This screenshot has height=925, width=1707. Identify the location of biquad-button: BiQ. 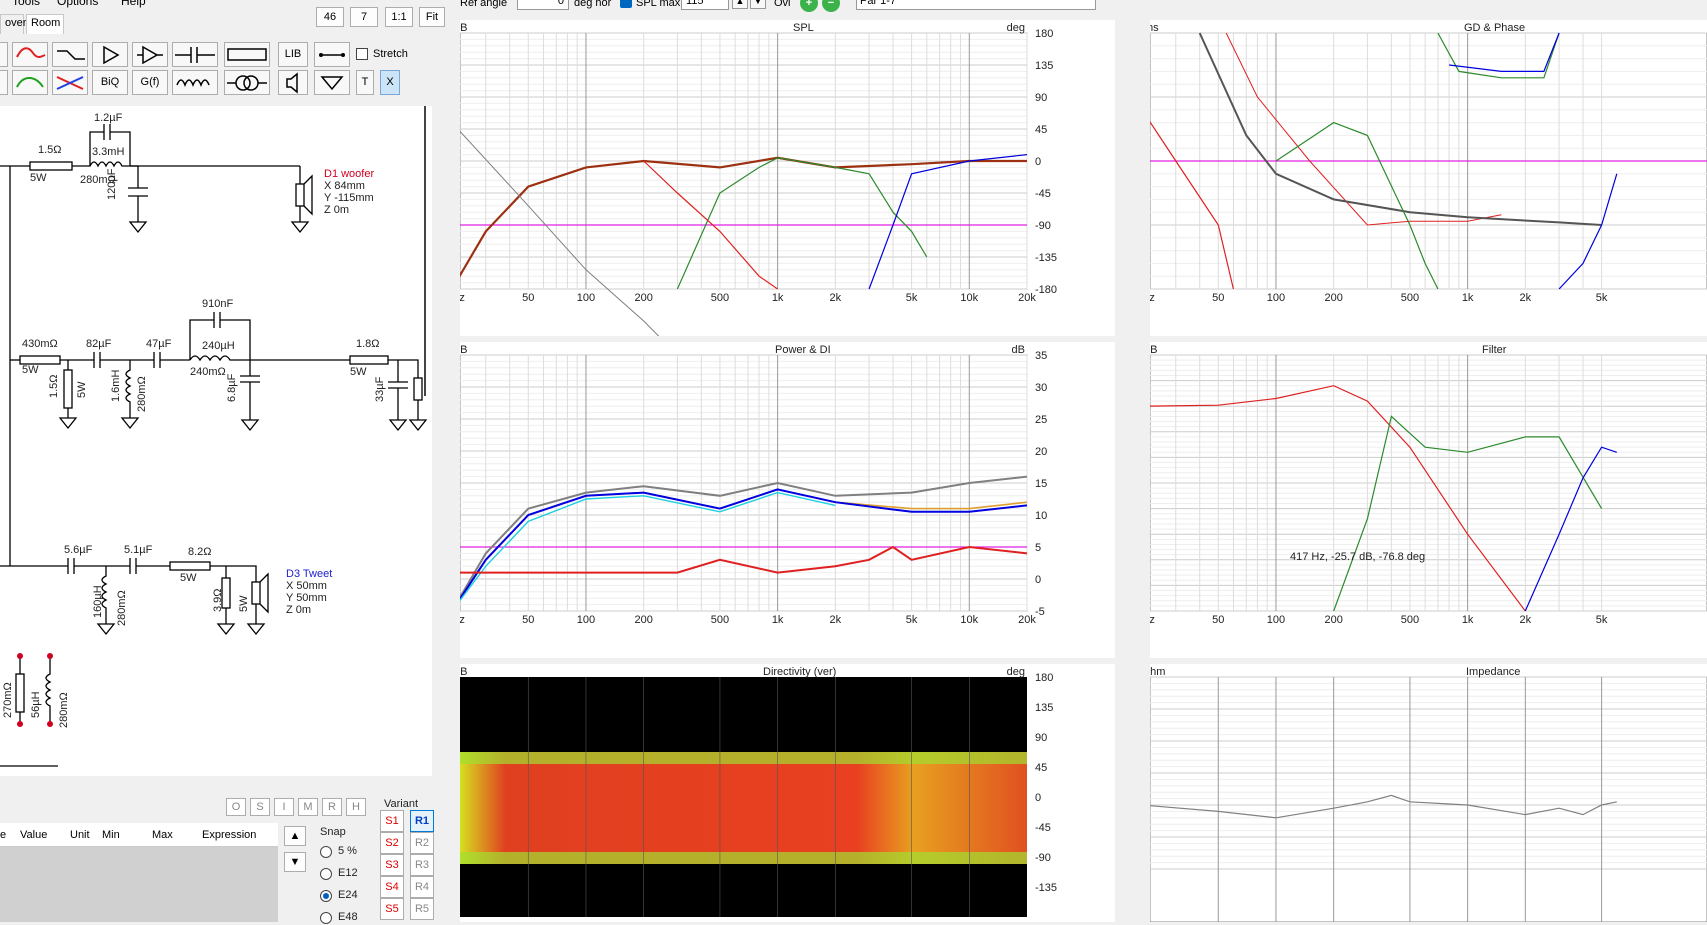
(110, 82).